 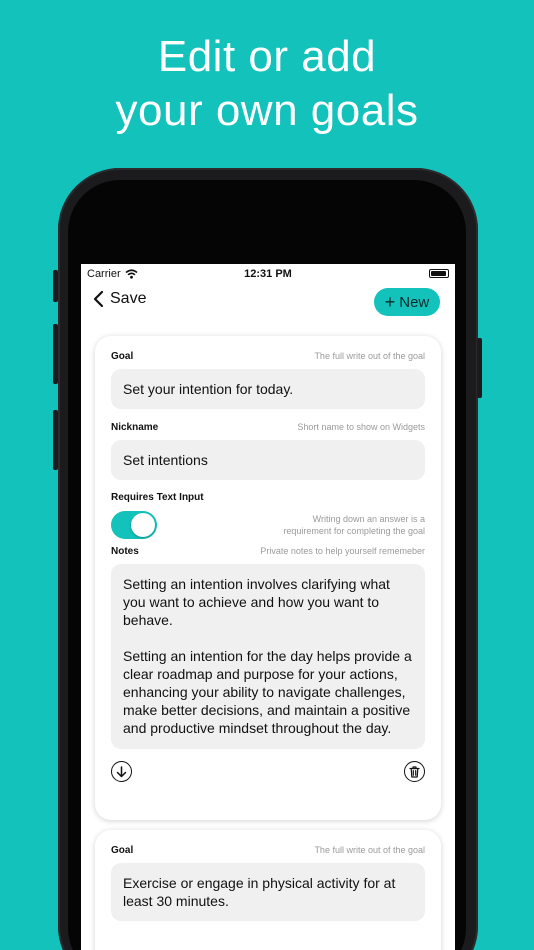 I want to click on notes-label: Notes, so click(x=125, y=551).